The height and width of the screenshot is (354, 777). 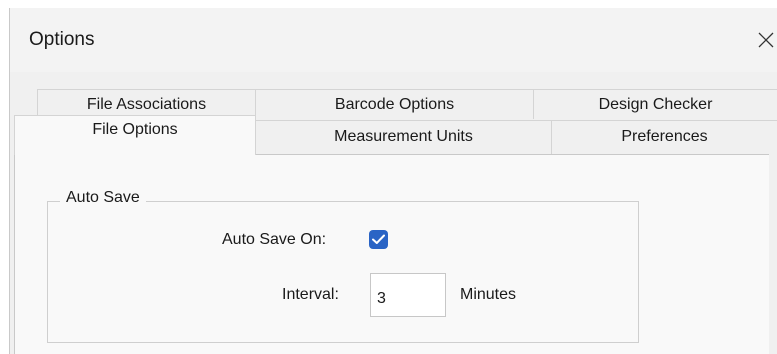 I want to click on dialog-title: Options, so click(x=62, y=39).